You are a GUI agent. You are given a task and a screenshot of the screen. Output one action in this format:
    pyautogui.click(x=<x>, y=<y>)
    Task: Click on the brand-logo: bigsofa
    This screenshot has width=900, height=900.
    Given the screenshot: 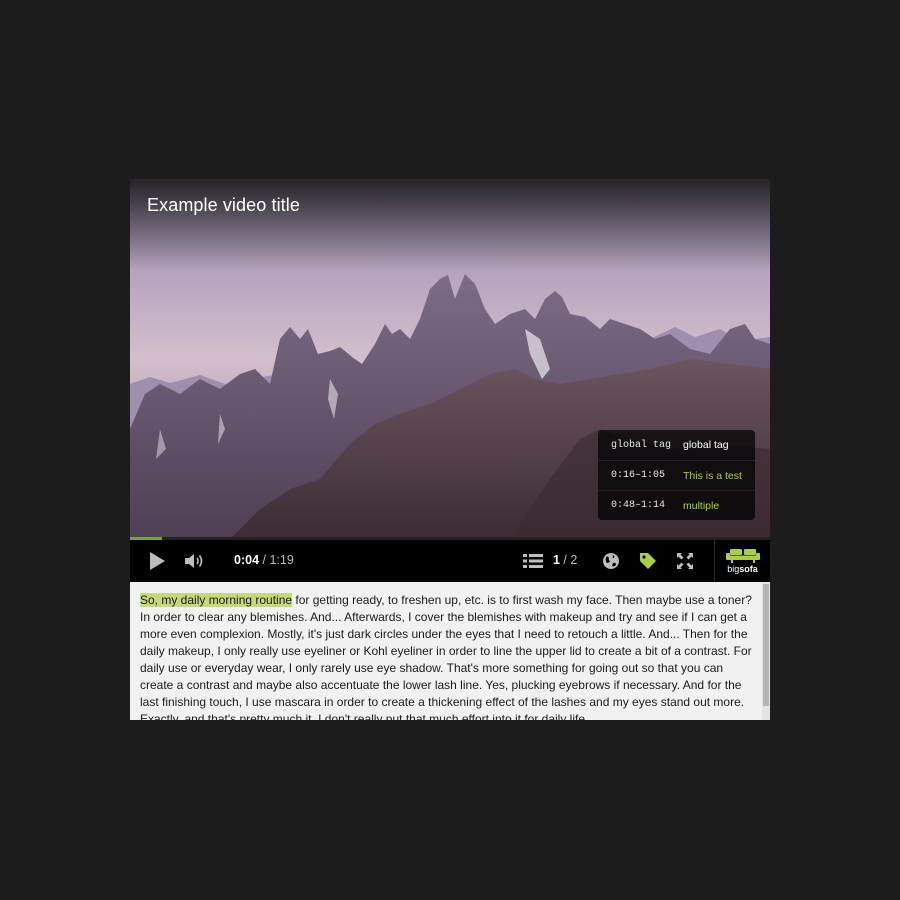 What is the action you would take?
    pyautogui.click(x=742, y=561)
    